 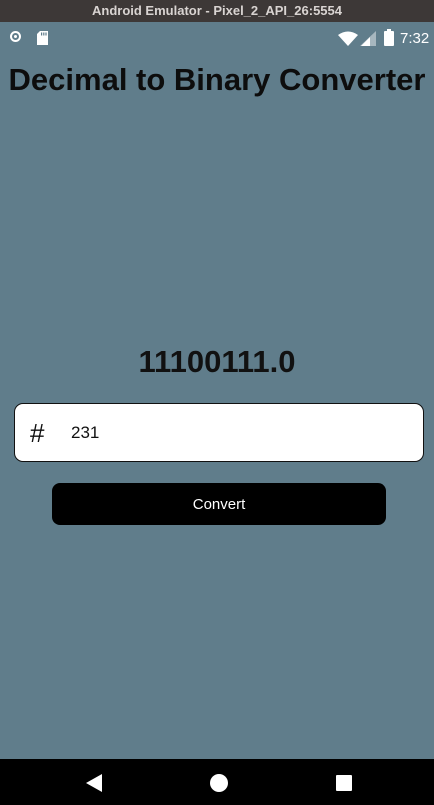 I want to click on signal-icon, so click(x=368, y=41).